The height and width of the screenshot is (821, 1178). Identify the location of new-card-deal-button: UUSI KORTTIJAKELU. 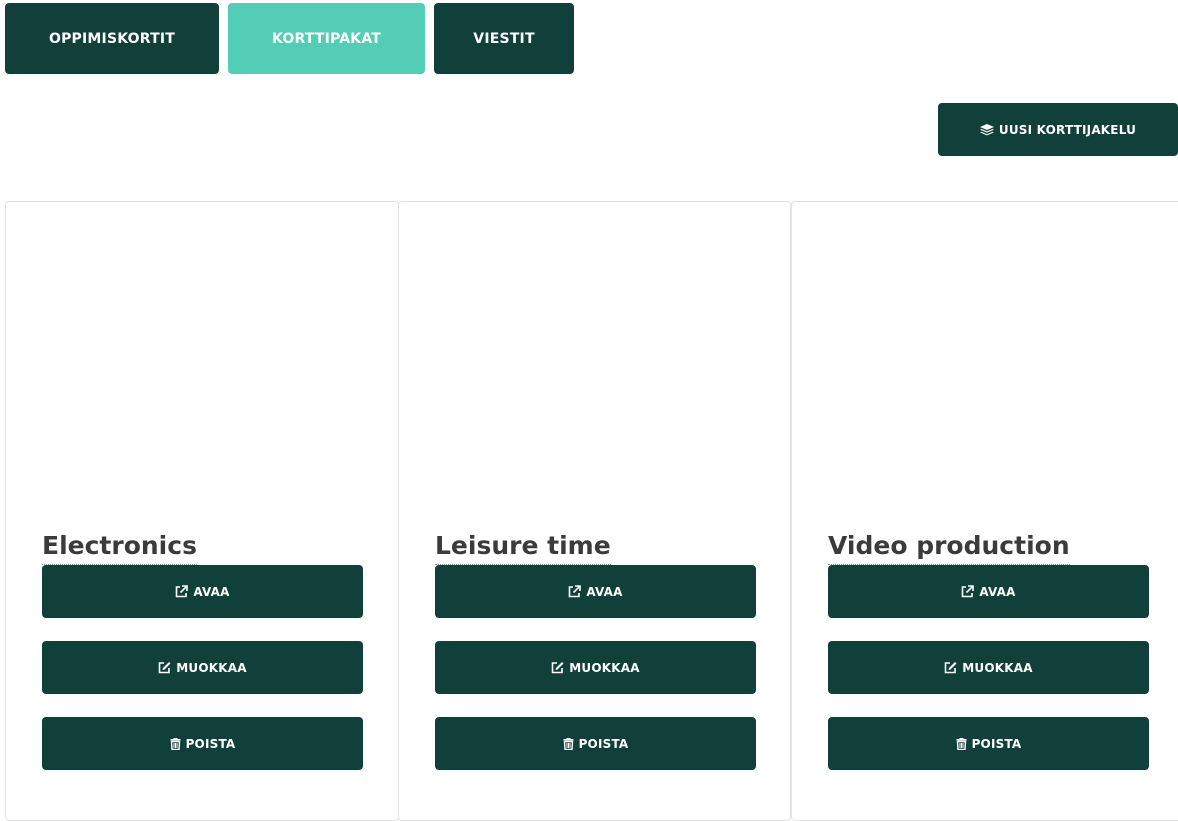
(1058, 129).